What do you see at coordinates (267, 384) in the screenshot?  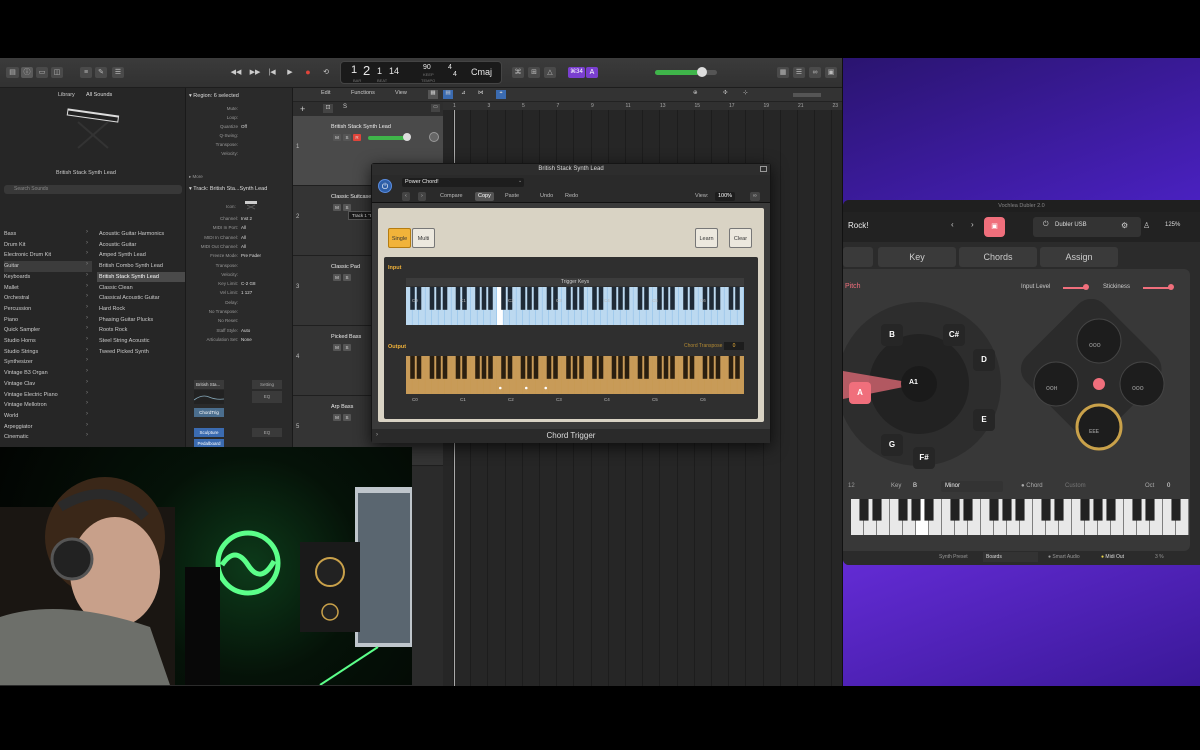 I see `strip-setting-button: Setting` at bounding box center [267, 384].